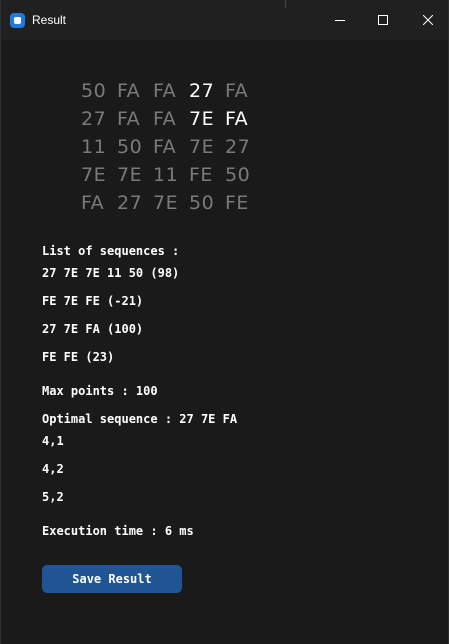 This screenshot has height=644, width=449. I want to click on close-icon, so click(428, 20).